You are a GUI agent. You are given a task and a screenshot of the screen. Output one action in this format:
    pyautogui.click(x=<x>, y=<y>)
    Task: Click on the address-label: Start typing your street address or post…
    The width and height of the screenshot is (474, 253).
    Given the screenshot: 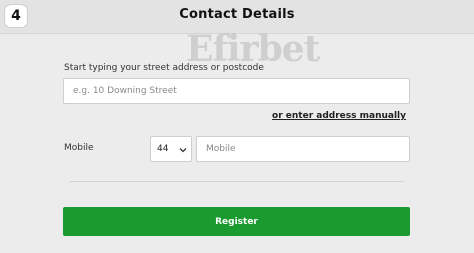 What is the action you would take?
    pyautogui.click(x=164, y=68)
    